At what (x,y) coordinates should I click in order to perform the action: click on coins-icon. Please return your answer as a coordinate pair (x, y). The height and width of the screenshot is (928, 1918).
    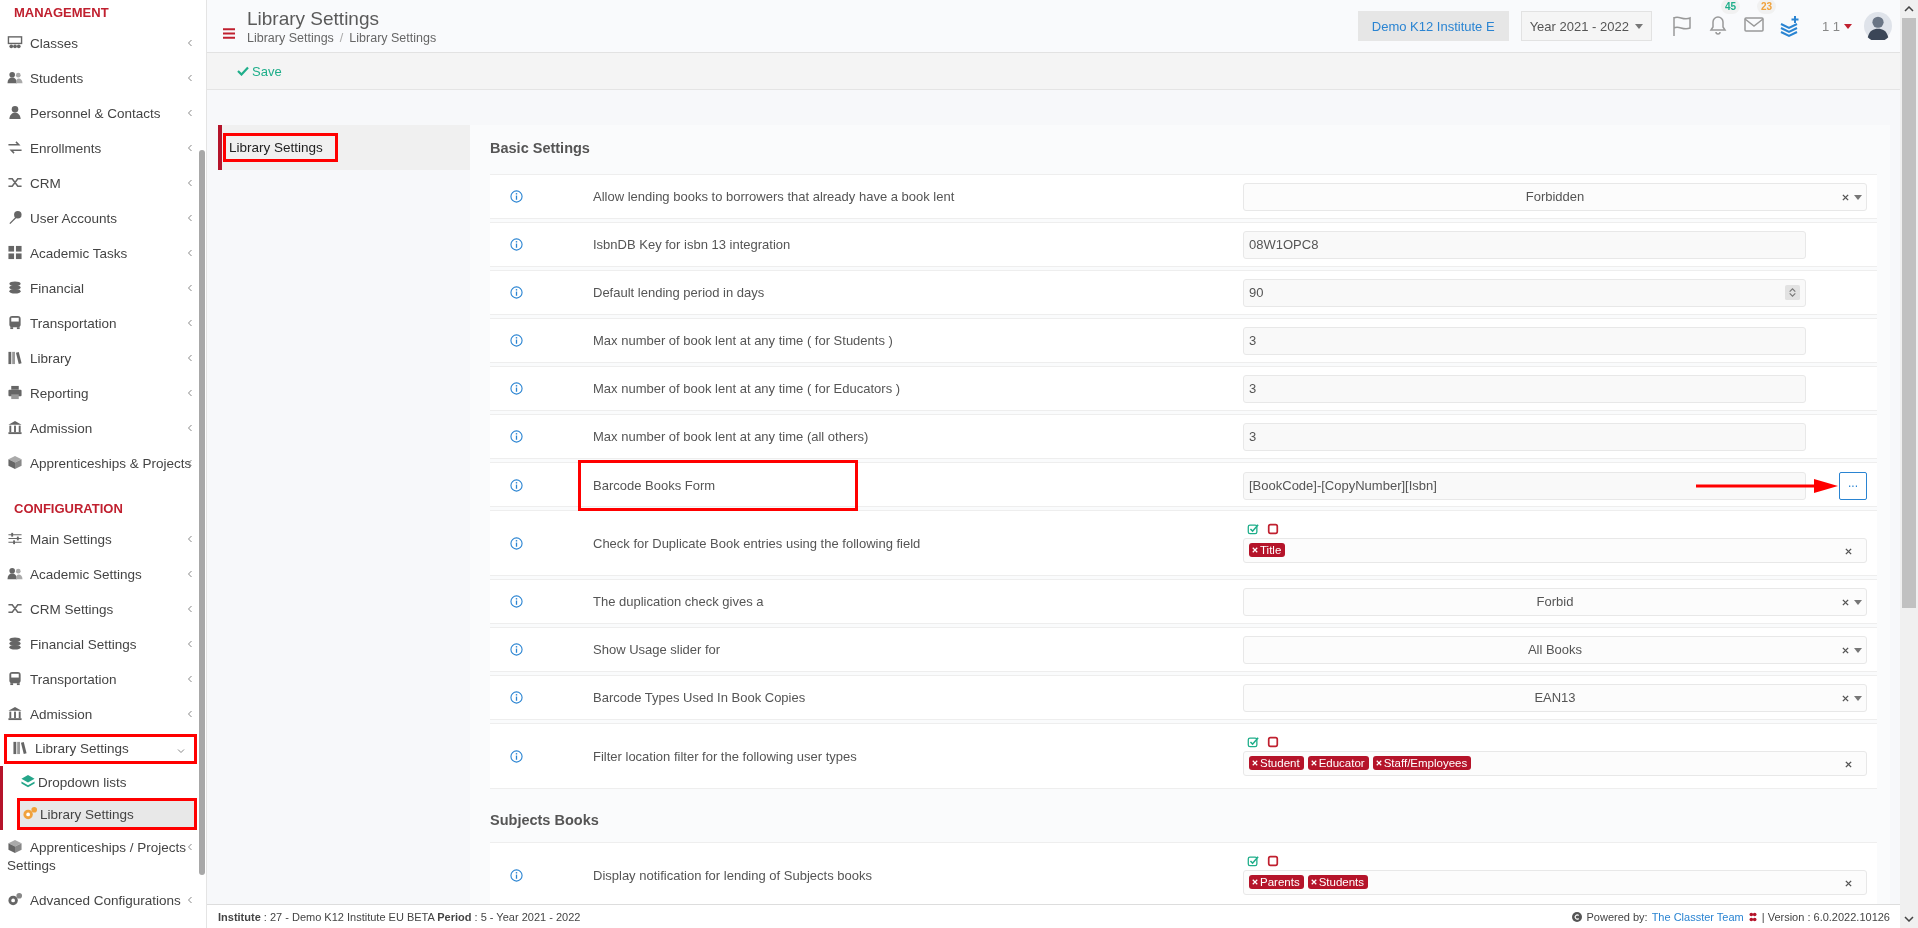
    Looking at the image, I should click on (15, 643).